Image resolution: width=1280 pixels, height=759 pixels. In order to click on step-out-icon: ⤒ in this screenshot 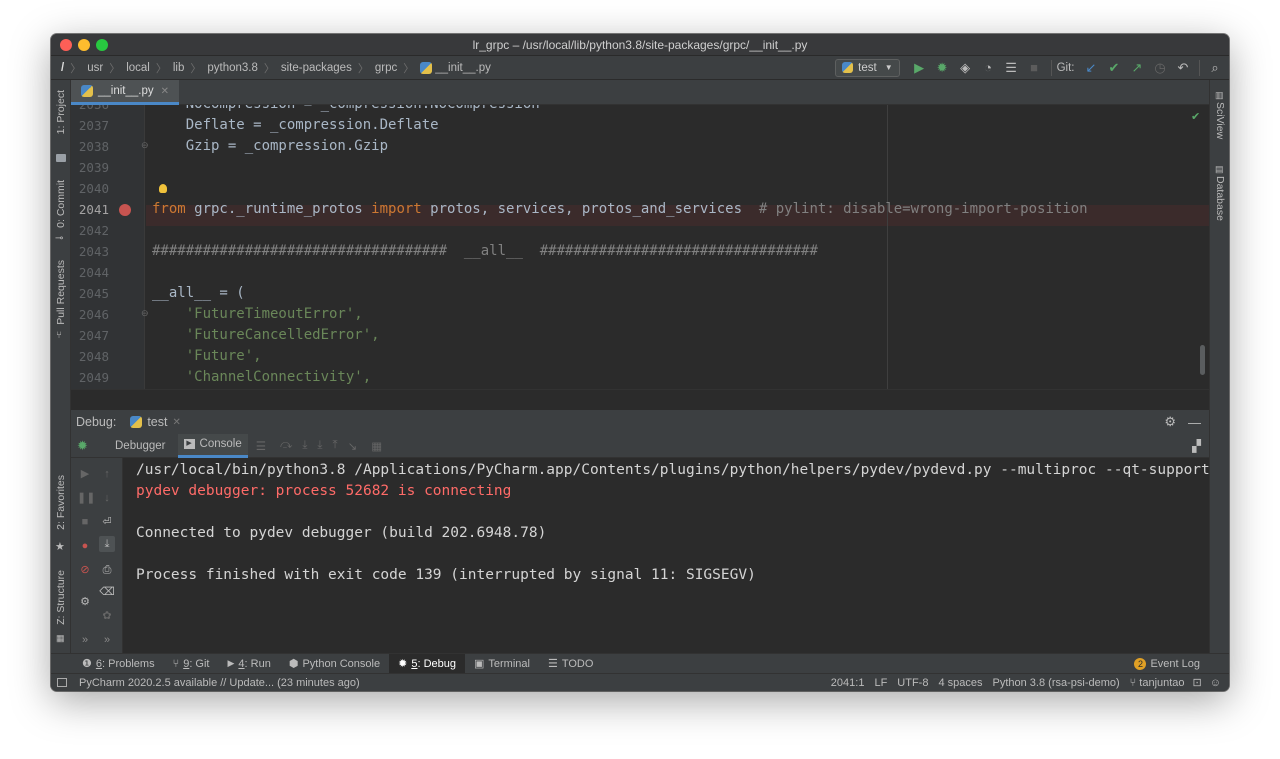, I will do `click(335, 445)`.